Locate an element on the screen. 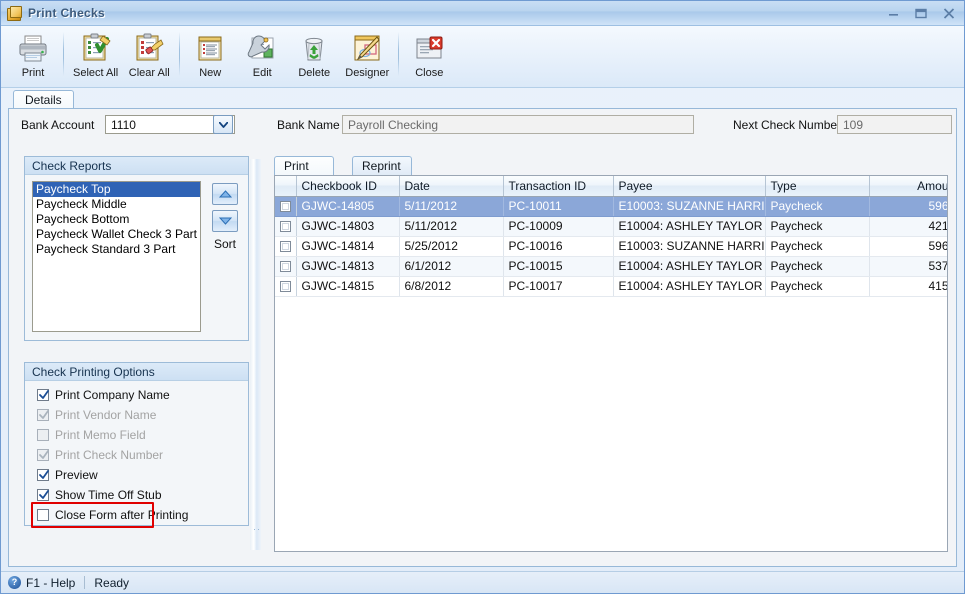  maximize-button is located at coordinates (921, 13).